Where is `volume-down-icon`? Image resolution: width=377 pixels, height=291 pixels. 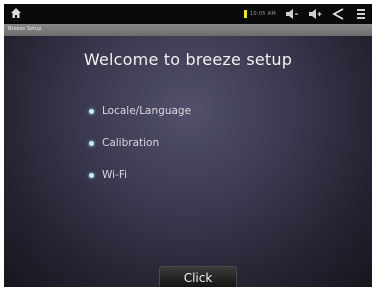
volume-down-icon is located at coordinates (292, 14).